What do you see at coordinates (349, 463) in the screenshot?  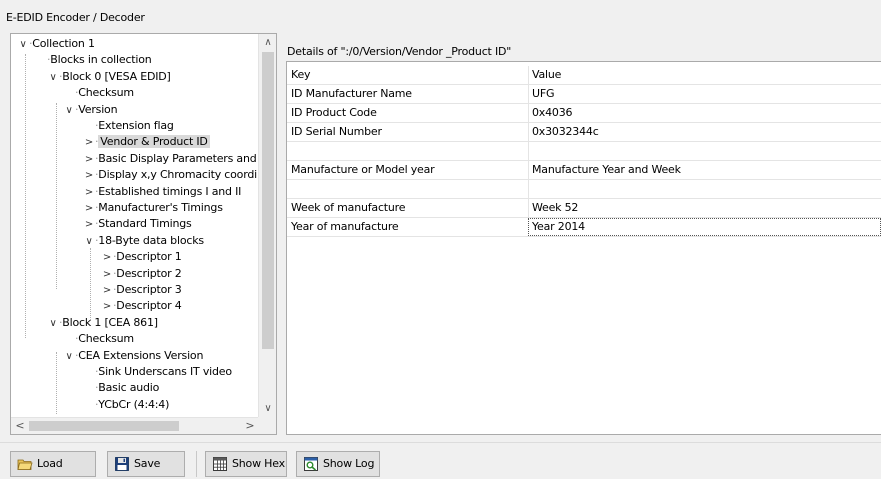 I see `show-log-label: Show Log` at bounding box center [349, 463].